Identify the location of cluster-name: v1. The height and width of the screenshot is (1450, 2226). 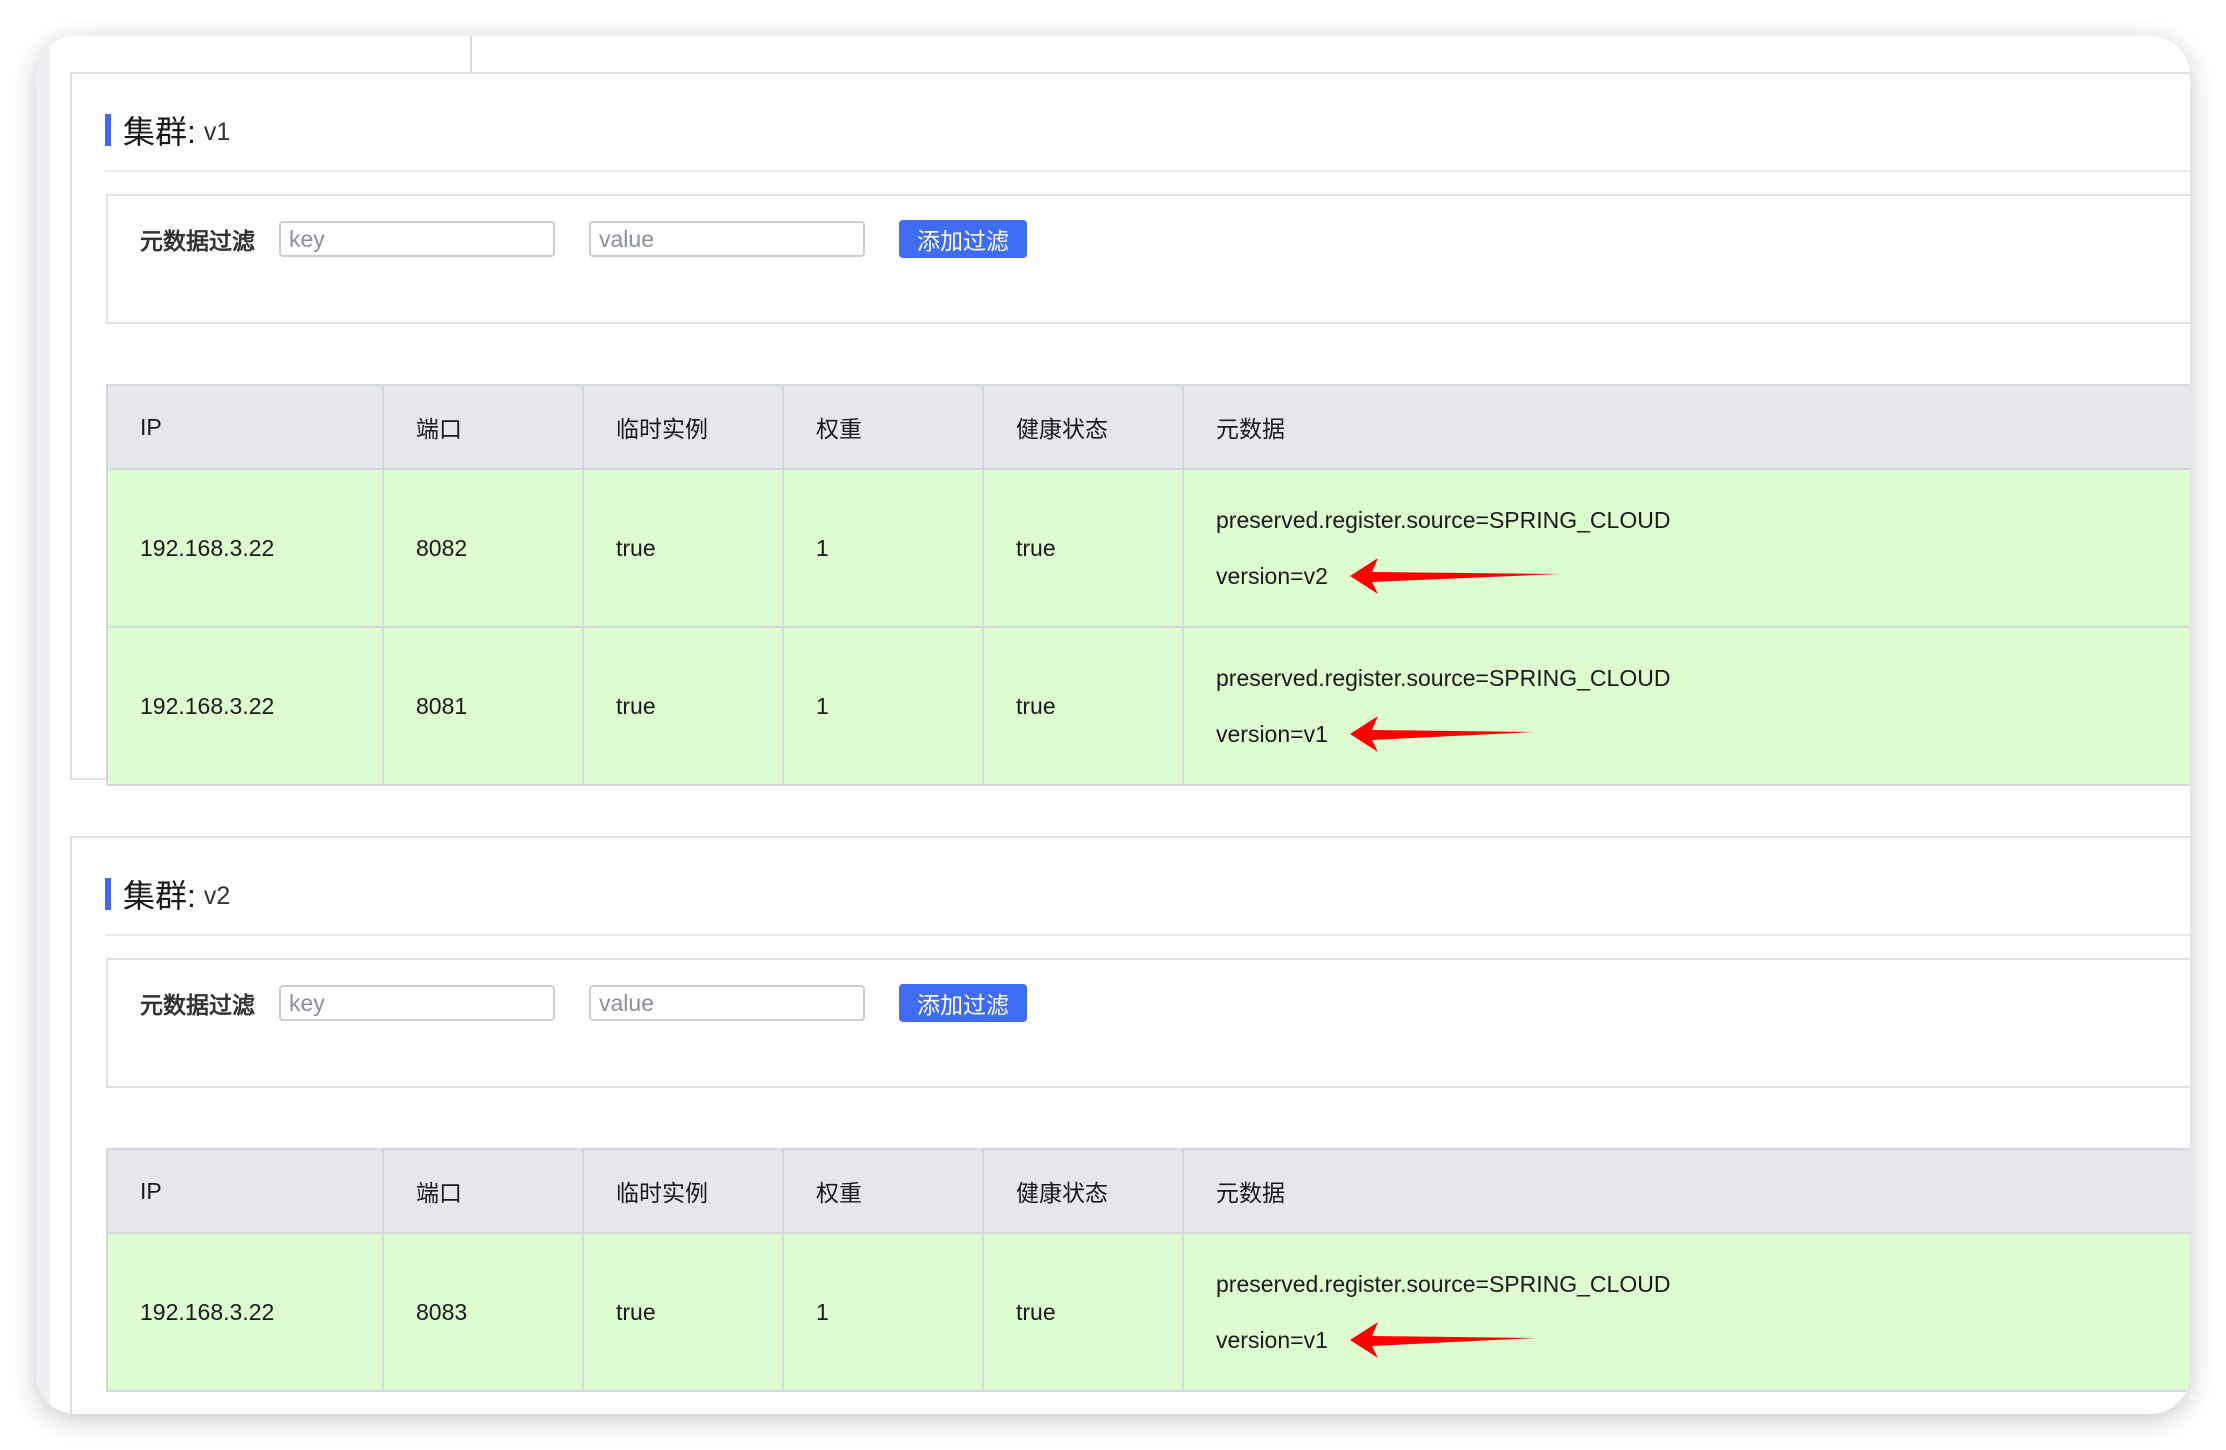
(217, 131).